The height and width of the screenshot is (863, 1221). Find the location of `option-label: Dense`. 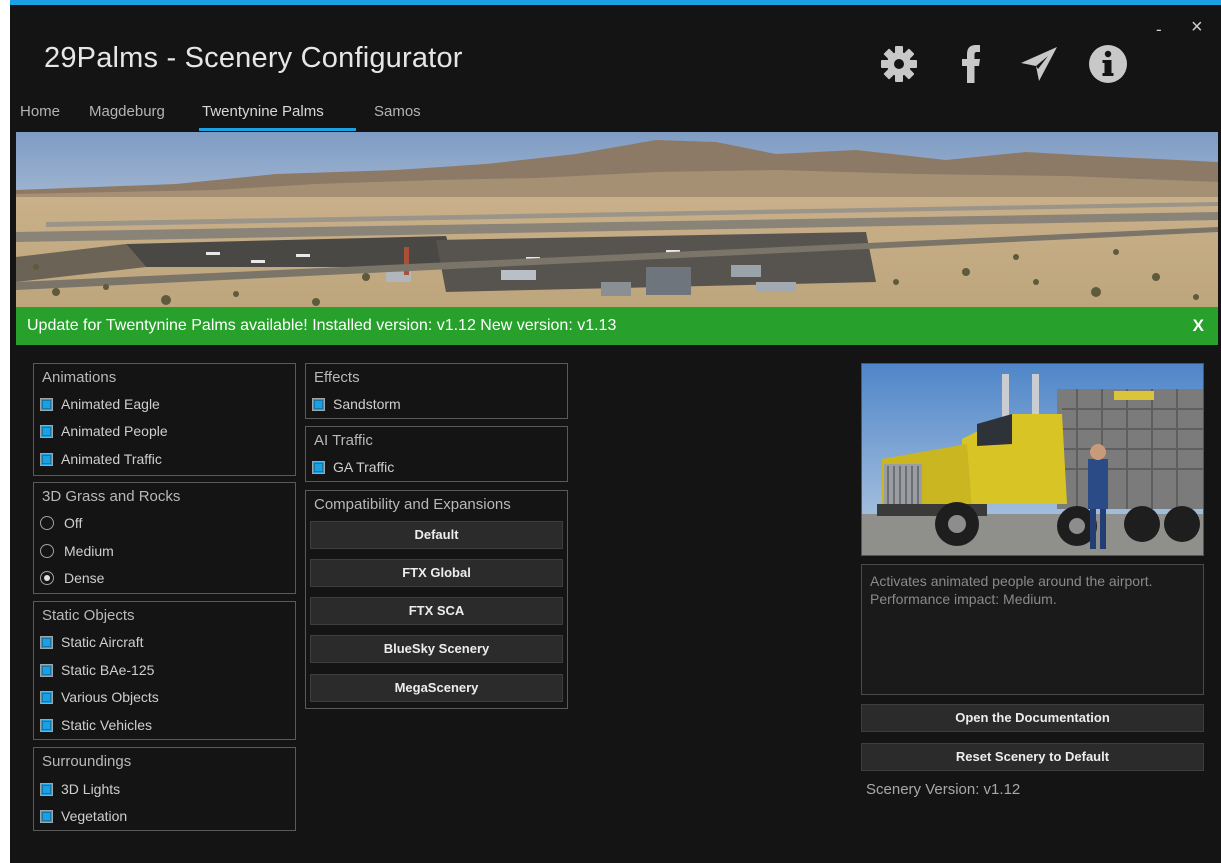

option-label: Dense is located at coordinates (84, 578).